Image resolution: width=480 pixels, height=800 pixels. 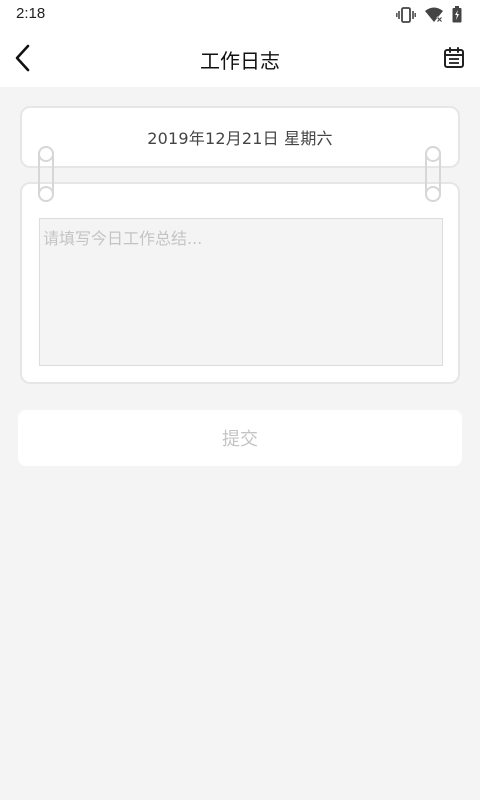 I want to click on calendar-icon, so click(x=454, y=57).